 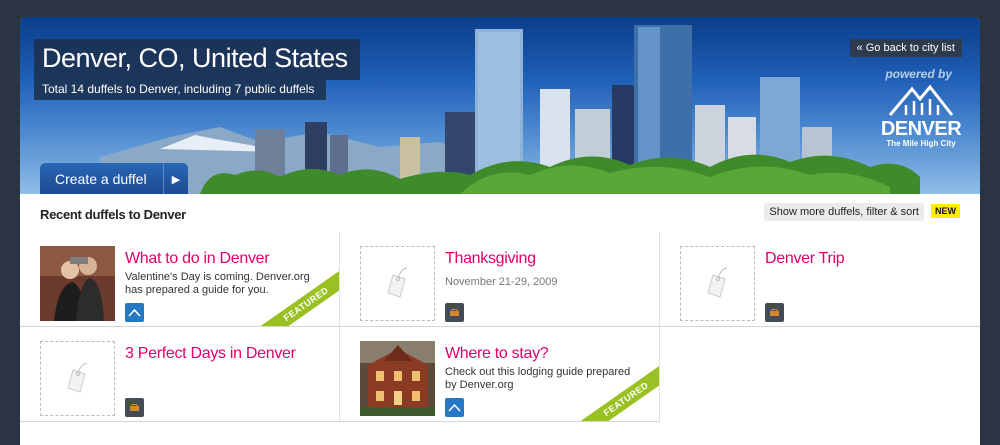 What do you see at coordinates (180, 374) in the screenshot?
I see `duffel-card: 3 Perfect Days in Denver` at bounding box center [180, 374].